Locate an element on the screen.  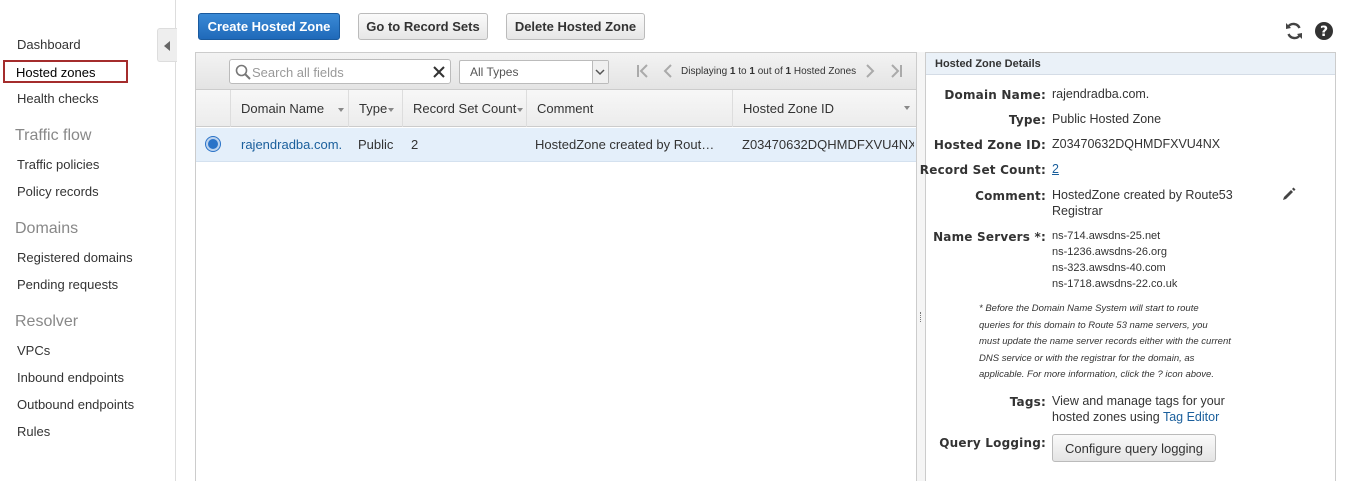
go-to-record-sets-button: Go to Record Sets is located at coordinates (423, 26).